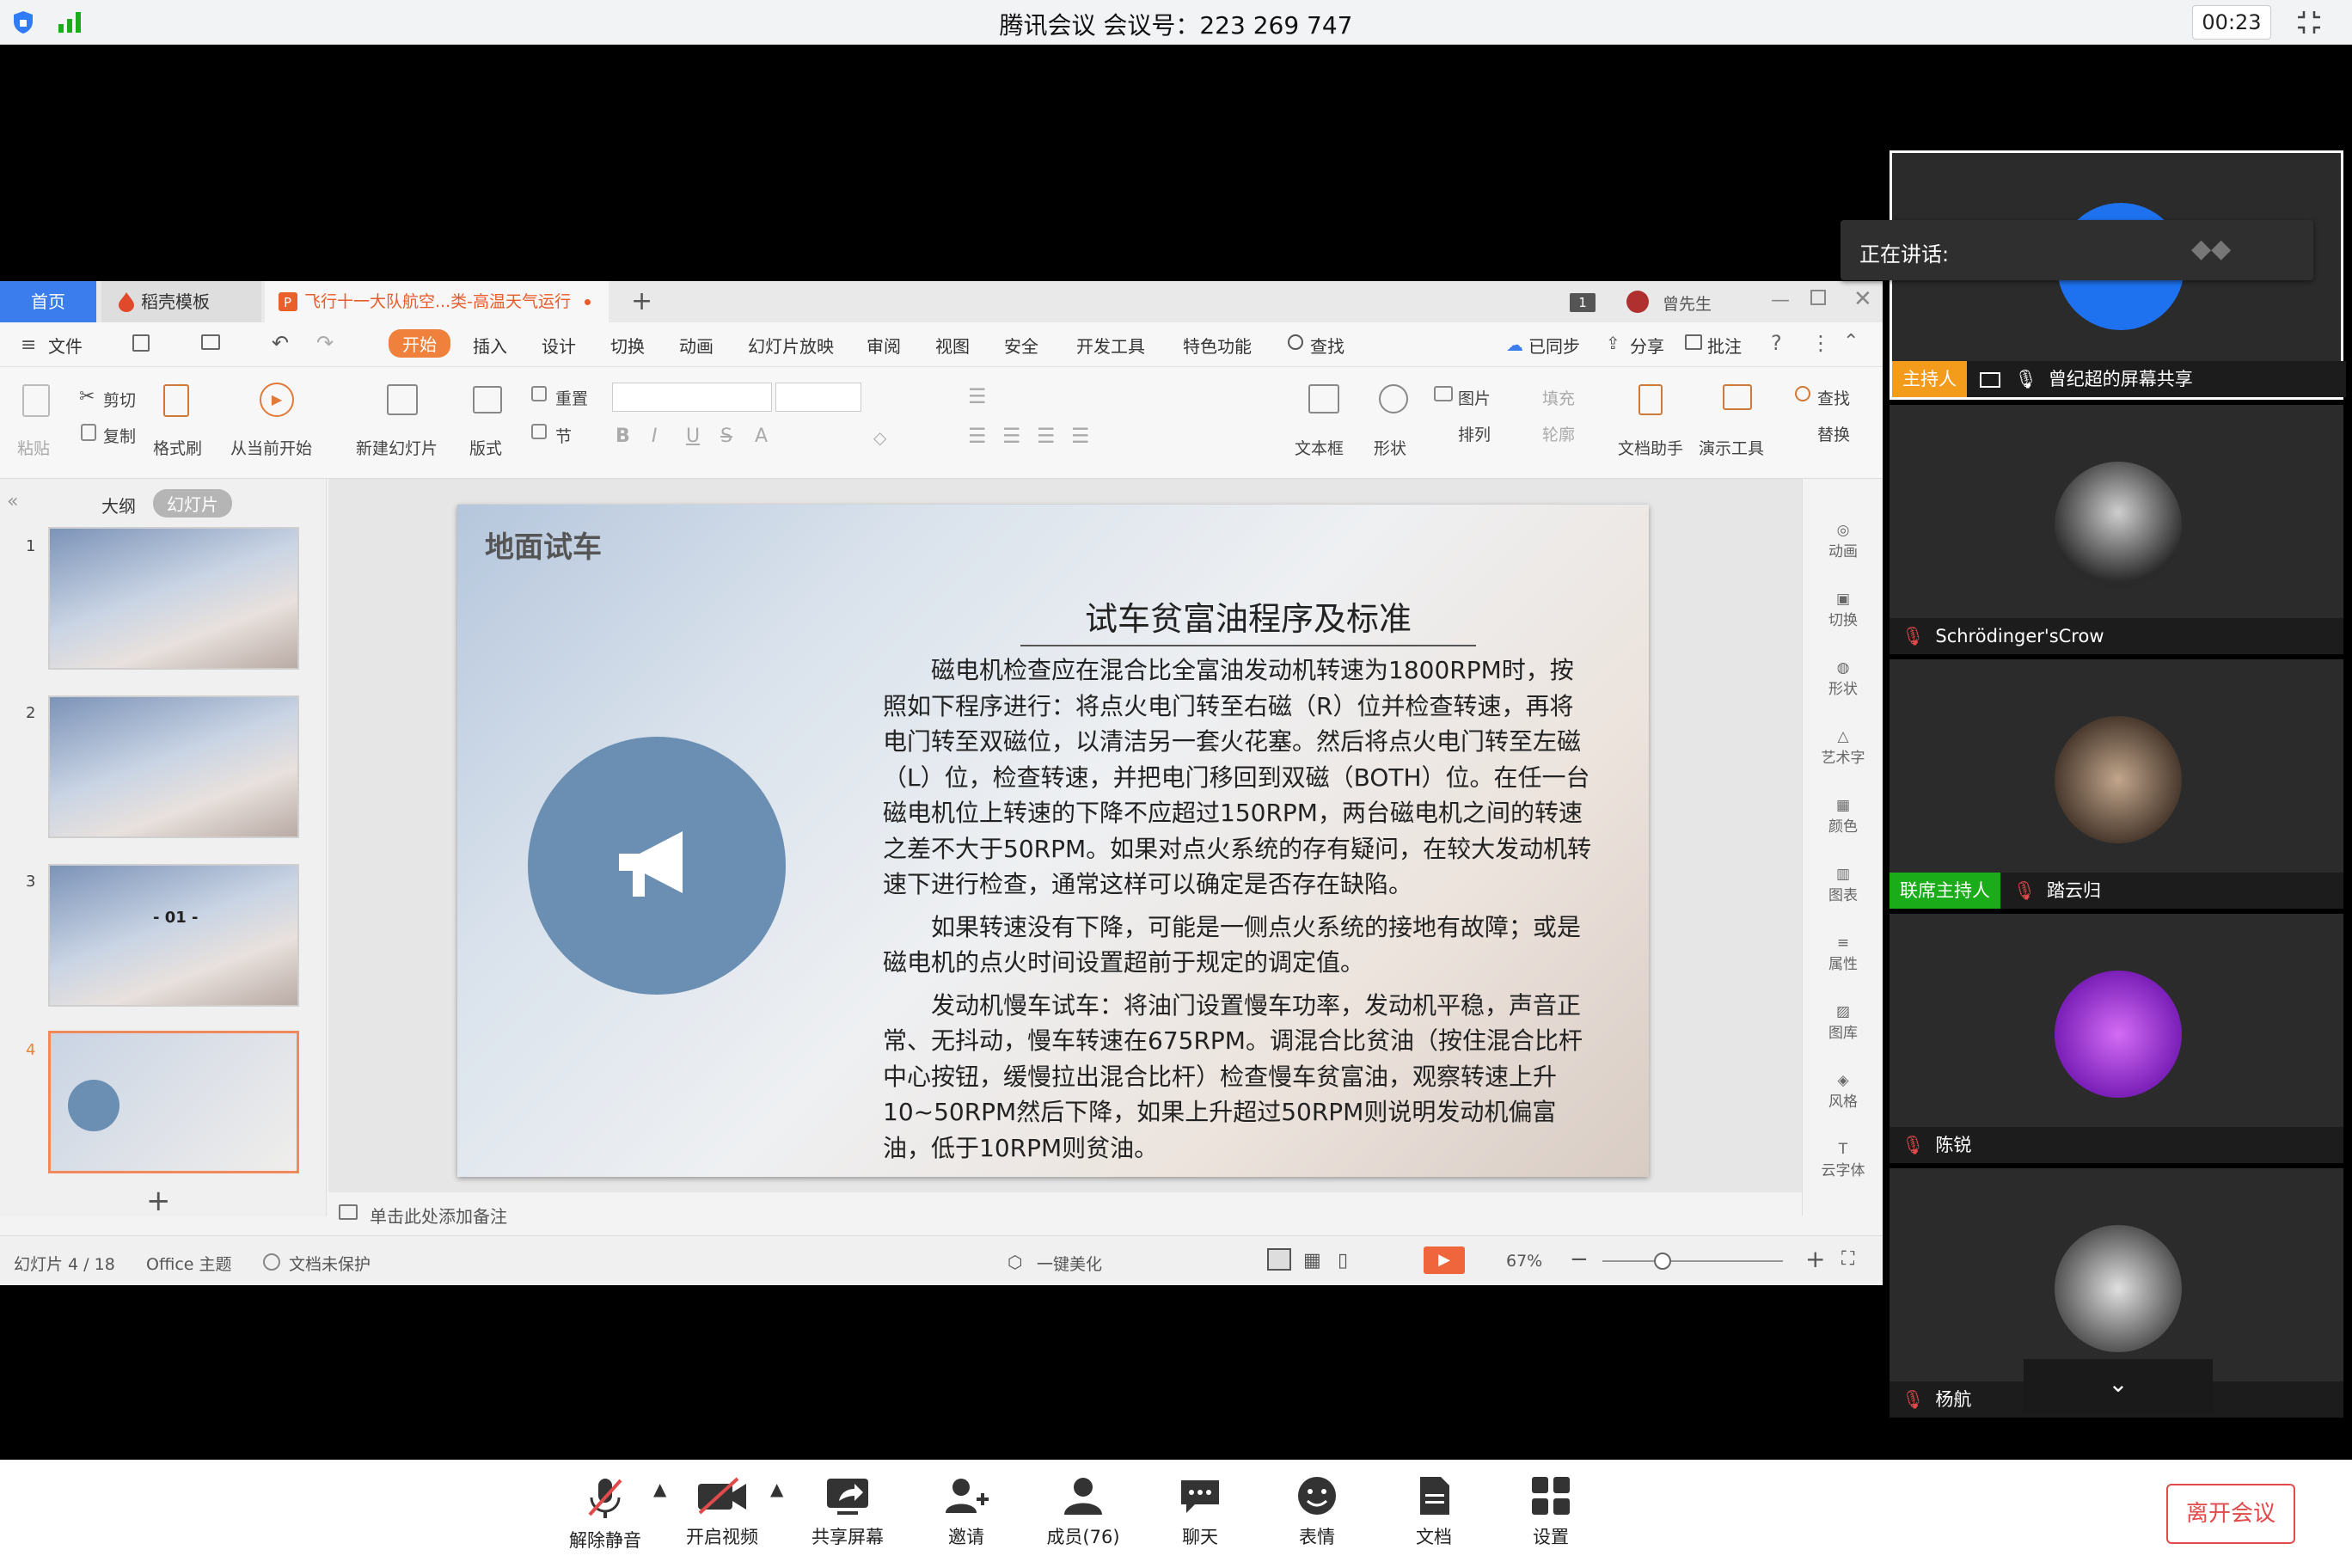 The height and width of the screenshot is (1568, 2352). What do you see at coordinates (1524, 1261) in the screenshot?
I see `zoom-level: 67%` at bounding box center [1524, 1261].